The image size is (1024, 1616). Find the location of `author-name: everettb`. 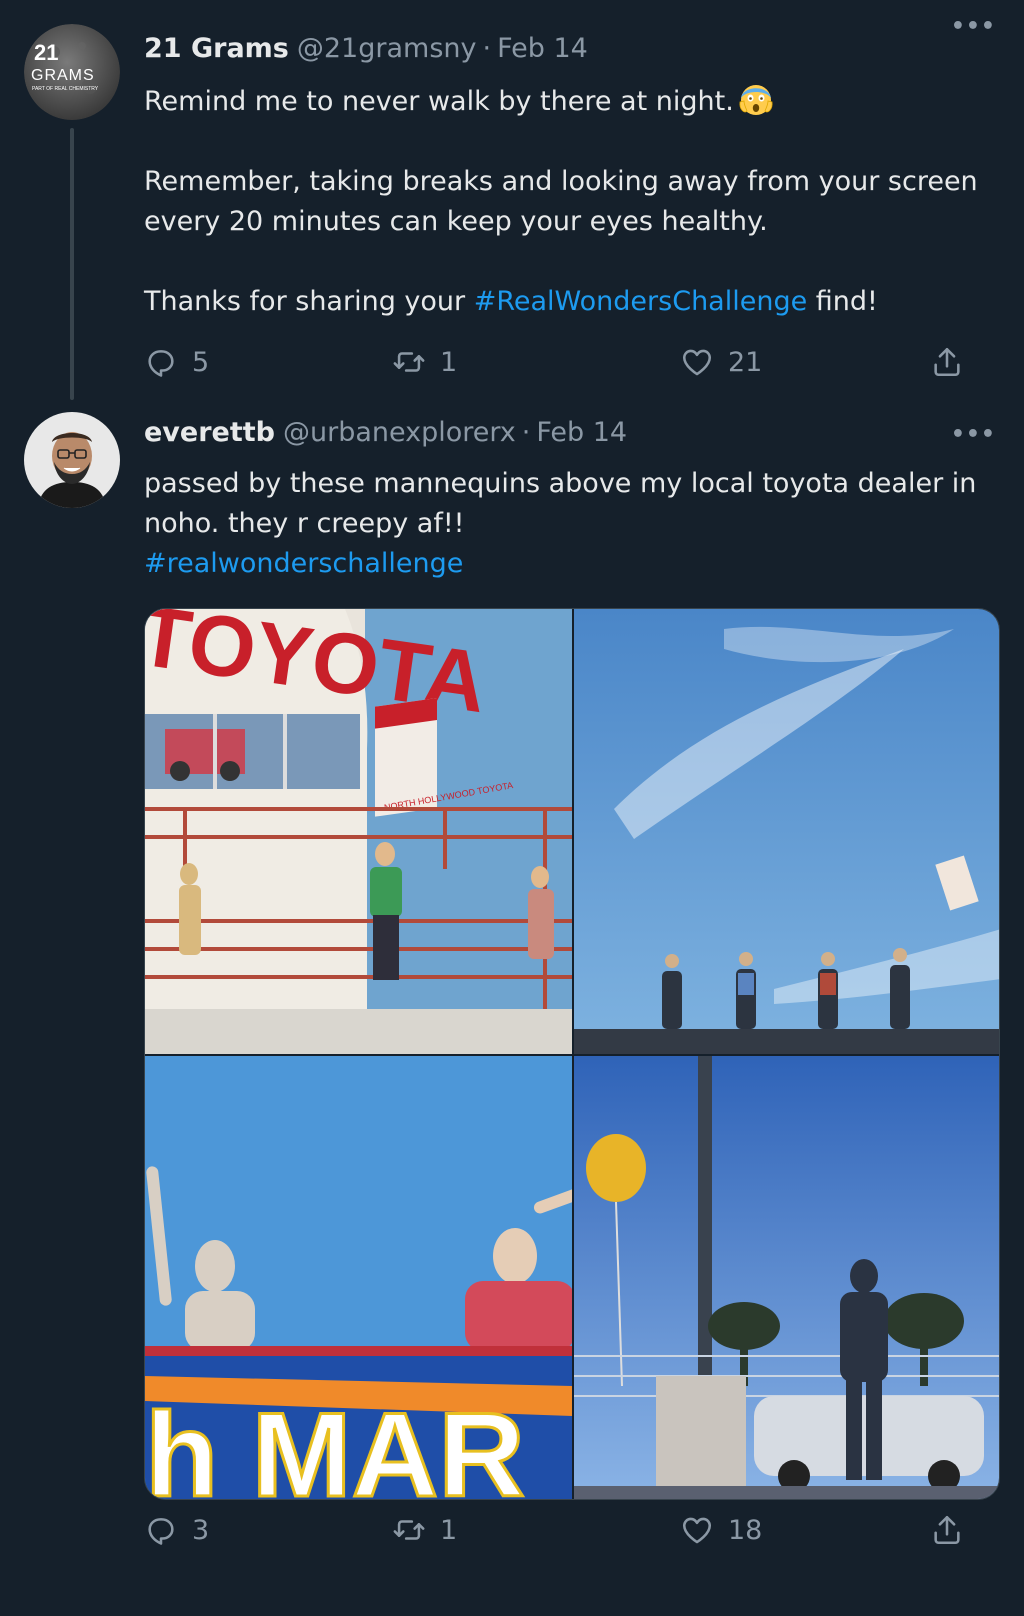

author-name: everettb is located at coordinates (209, 432).